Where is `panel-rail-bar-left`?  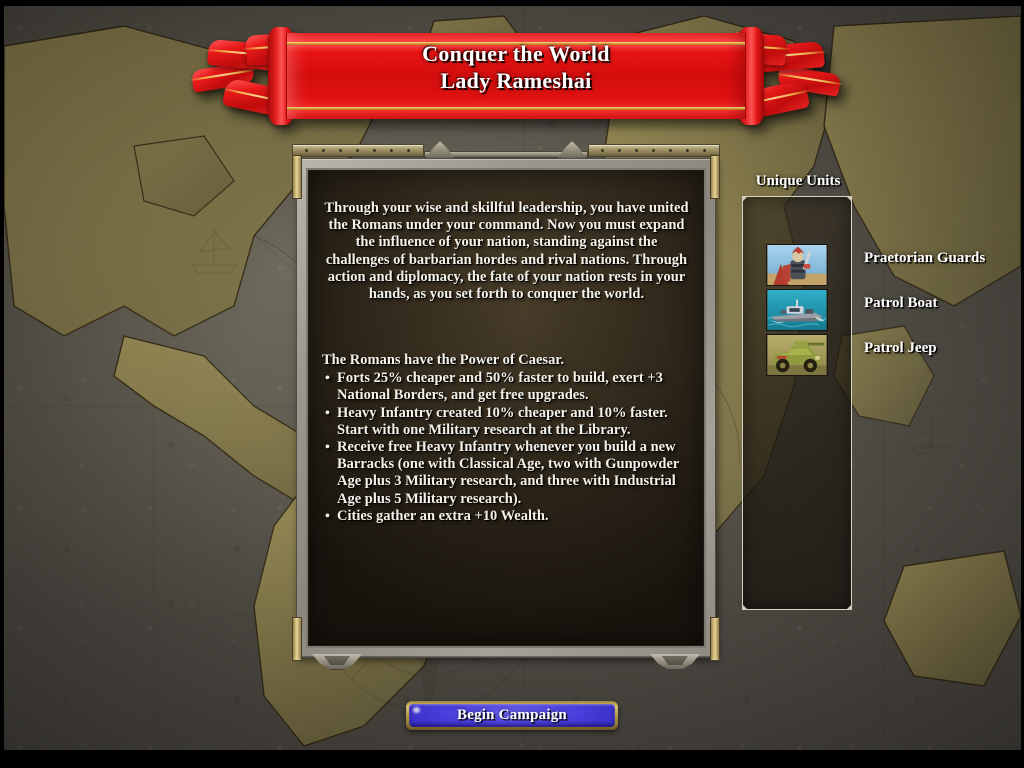 panel-rail-bar-left is located at coordinates (358, 150).